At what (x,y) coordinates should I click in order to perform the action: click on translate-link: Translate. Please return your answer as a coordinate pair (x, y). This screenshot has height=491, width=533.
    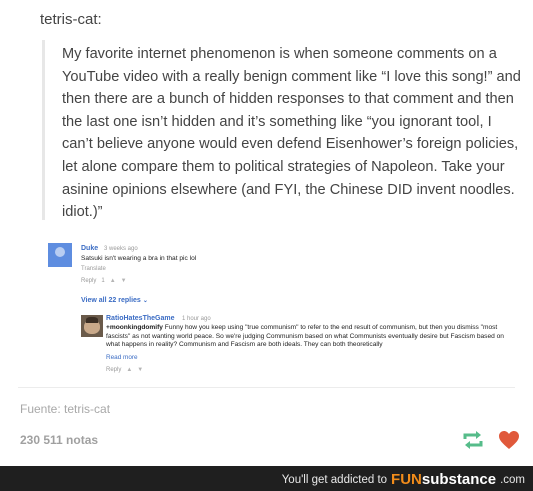
    Looking at the image, I should click on (93, 269).